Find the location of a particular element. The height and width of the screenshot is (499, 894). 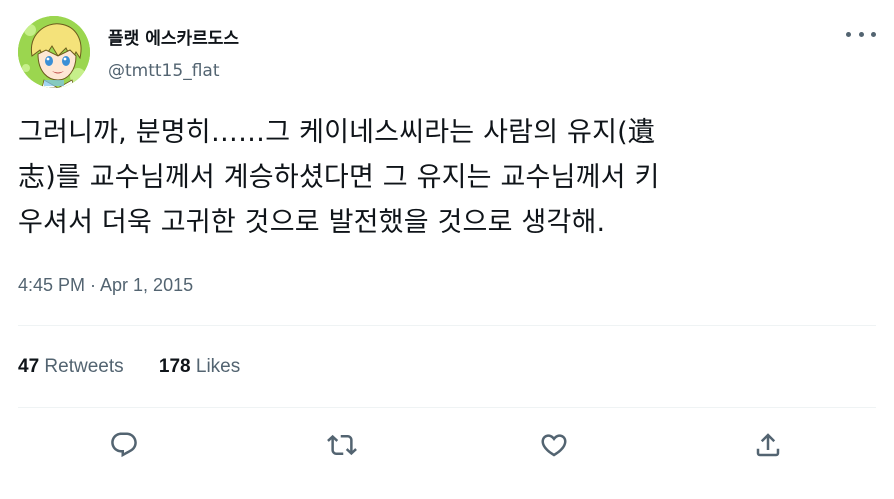

likes-label: Likes is located at coordinates (218, 366).